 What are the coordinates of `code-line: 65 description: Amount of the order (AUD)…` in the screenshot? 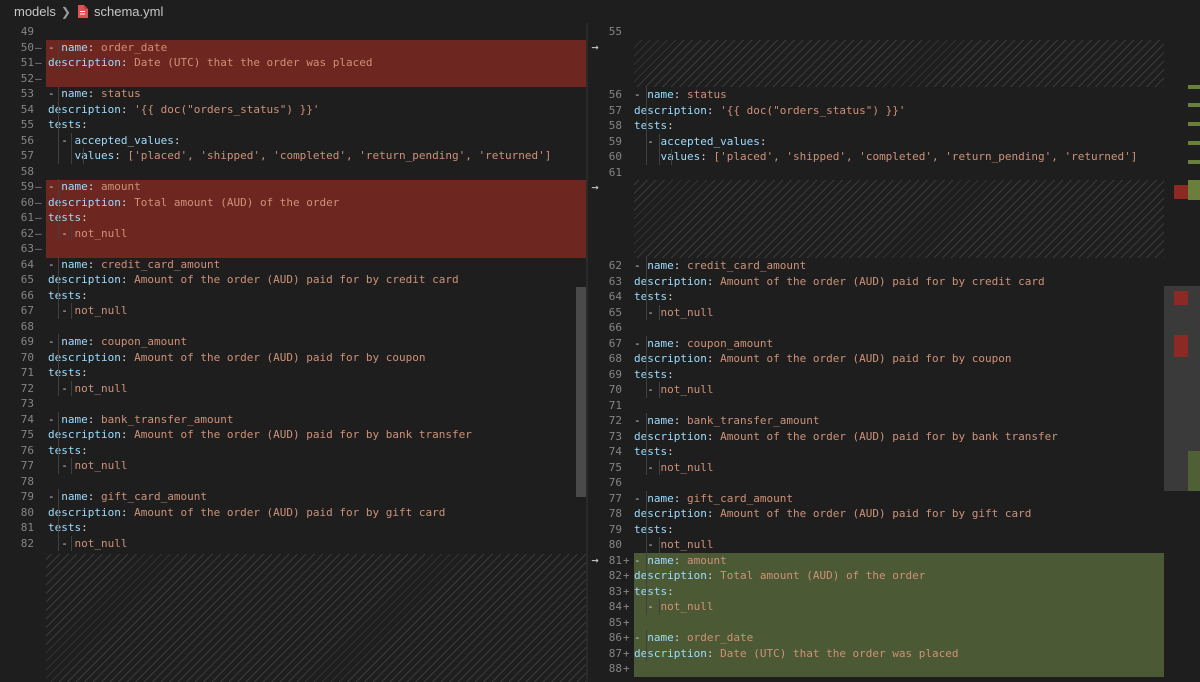 It's located at (293, 280).